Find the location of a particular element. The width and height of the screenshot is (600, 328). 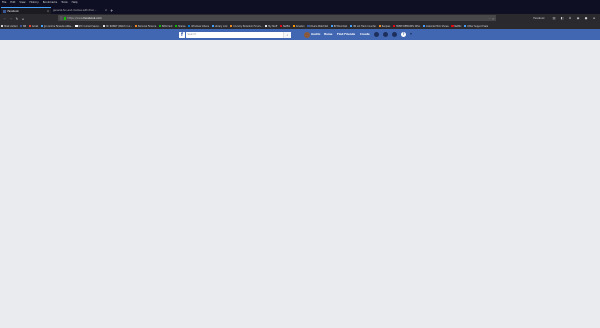

facebook-top-bar: f ⌕ Audric Home Find Friends Create ? ▾ is located at coordinates (300, 34).